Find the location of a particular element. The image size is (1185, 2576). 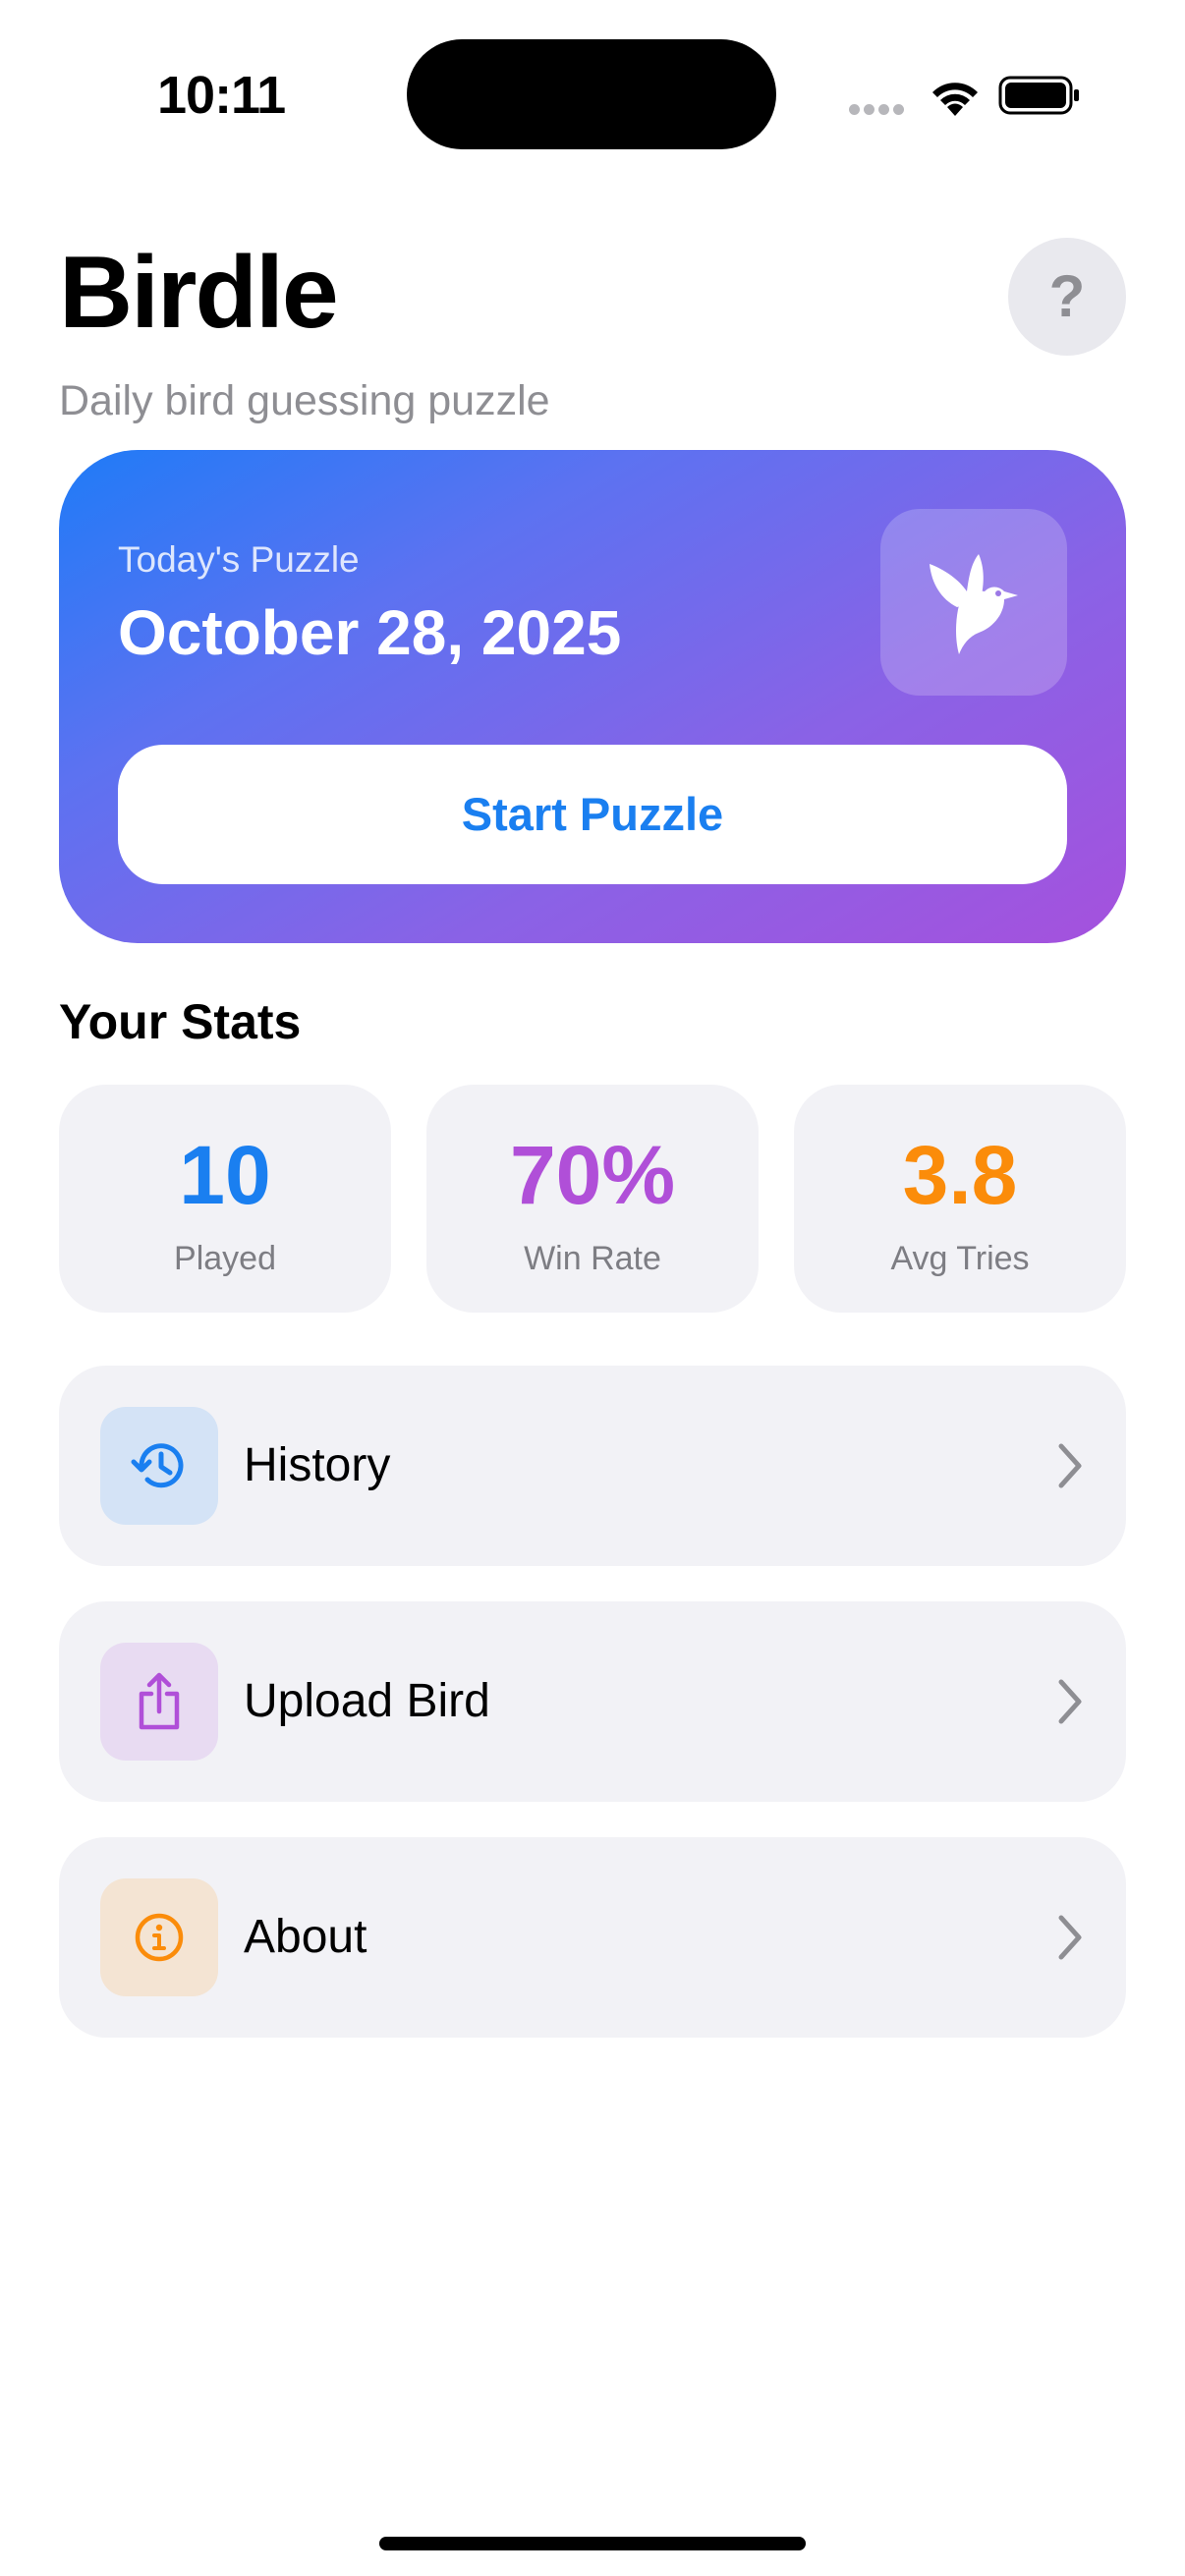

menu-label-about: About is located at coordinates (306, 1937).